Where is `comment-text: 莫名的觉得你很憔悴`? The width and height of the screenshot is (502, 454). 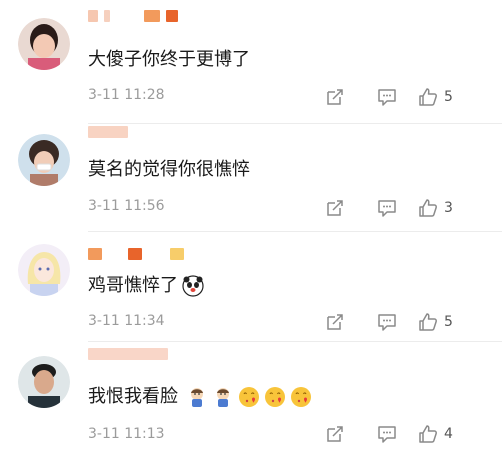
comment-text: 莫名的觉得你很憔悴 is located at coordinates (169, 170).